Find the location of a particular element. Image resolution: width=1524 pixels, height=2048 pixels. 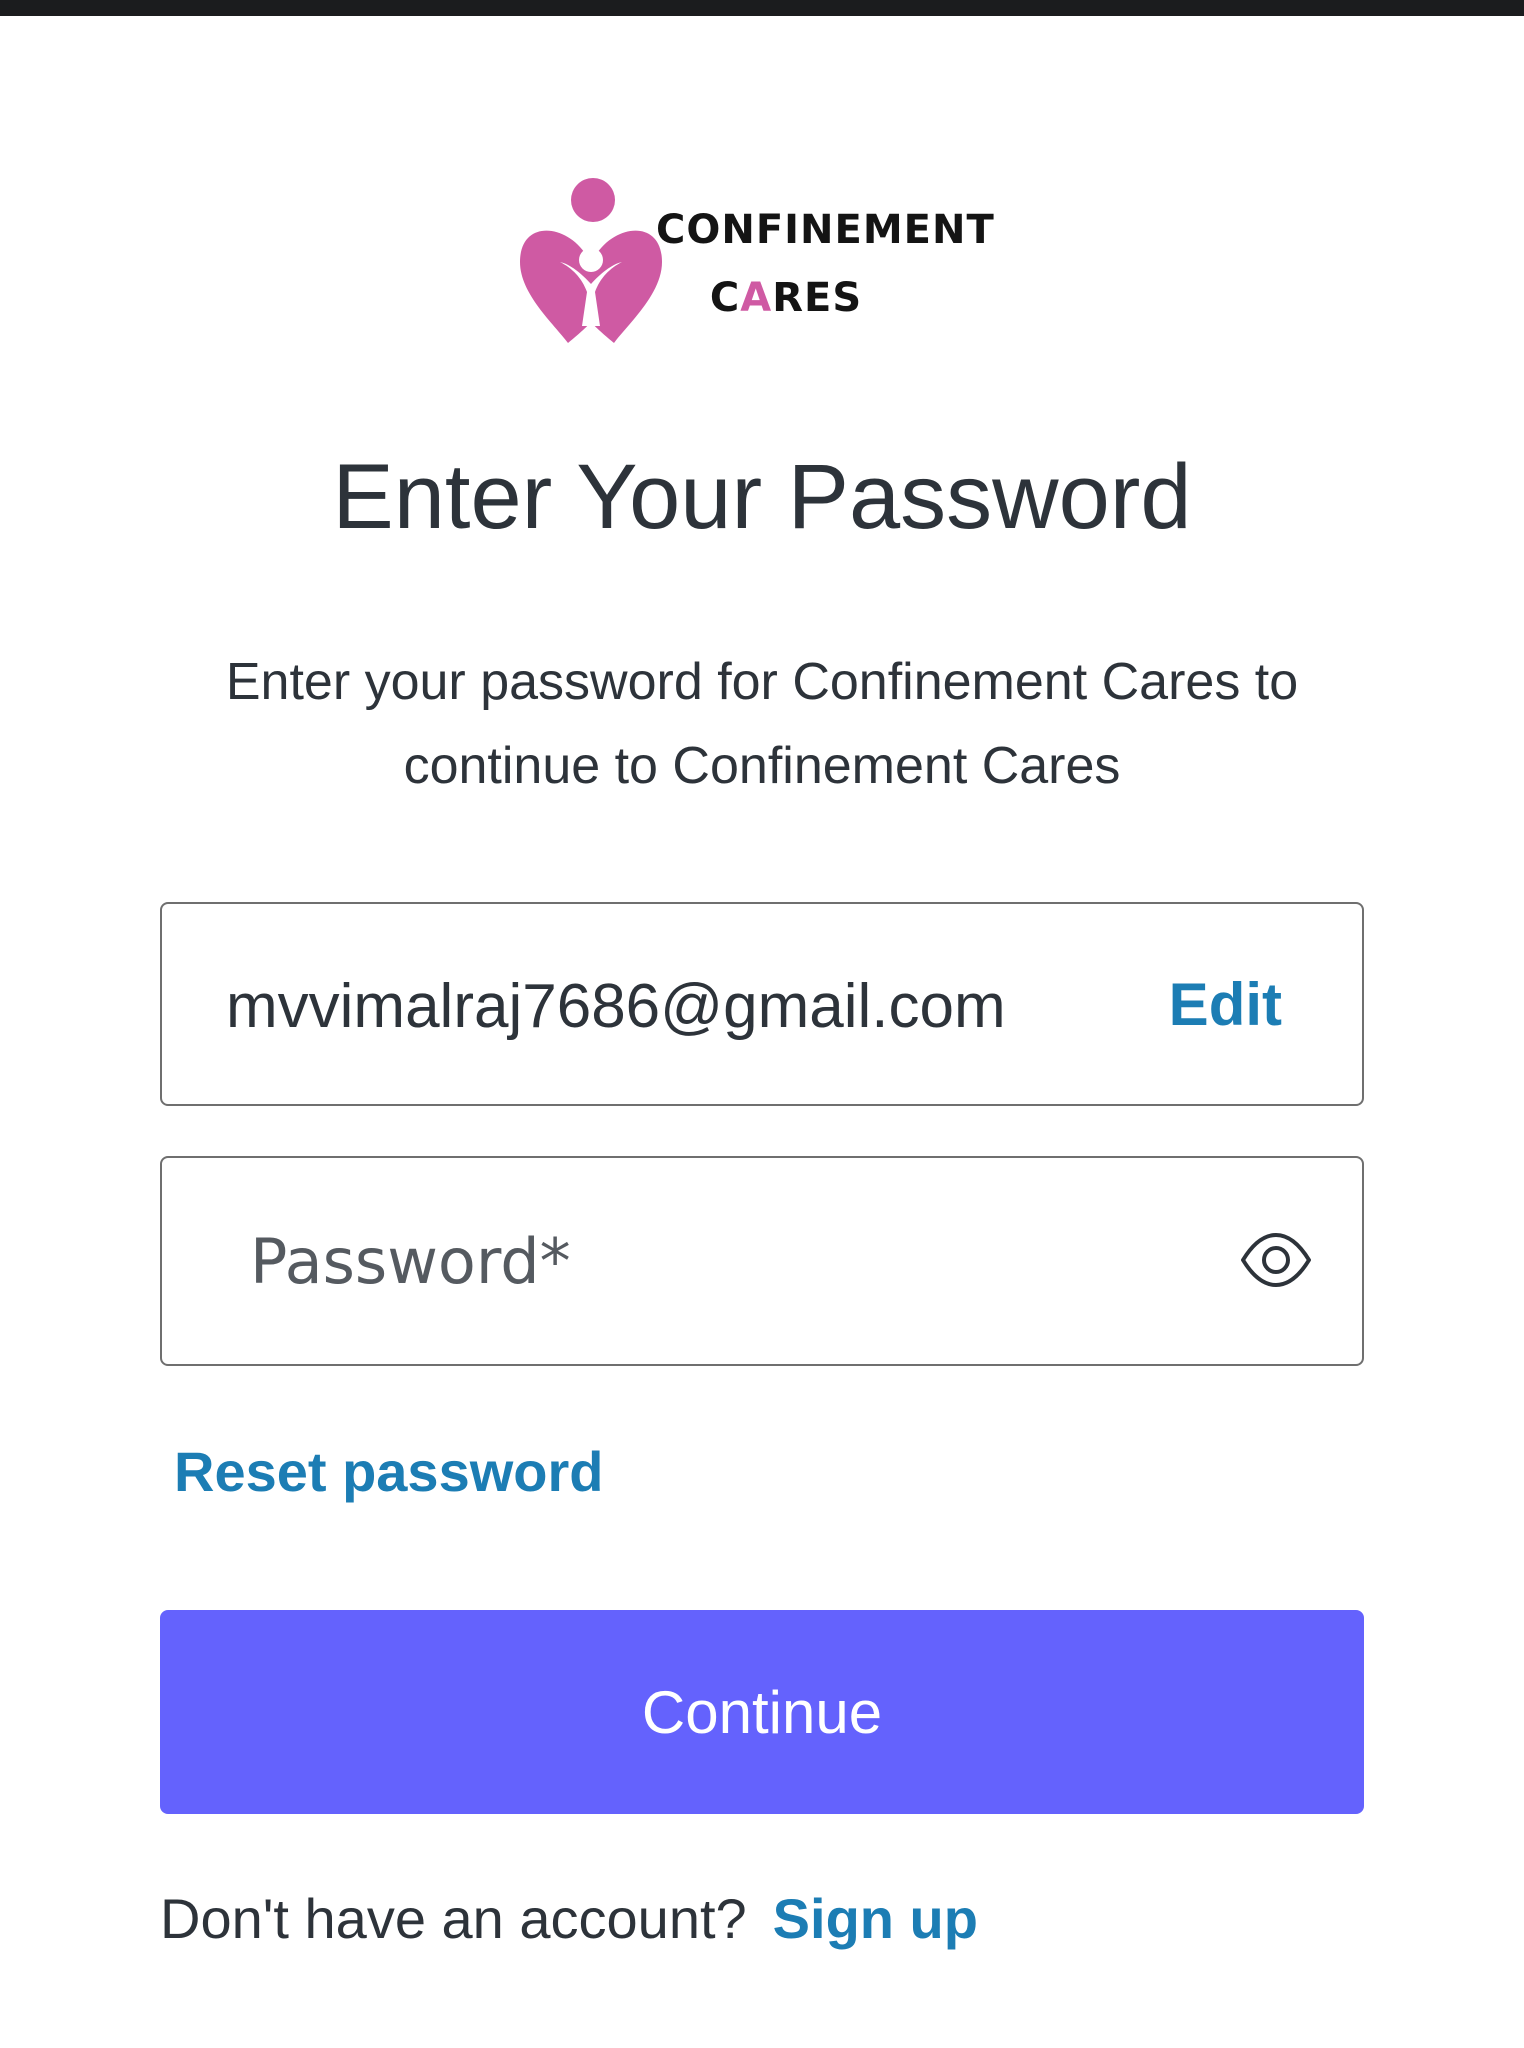

brand-line-2-suffix: RES is located at coordinates (817, 298).